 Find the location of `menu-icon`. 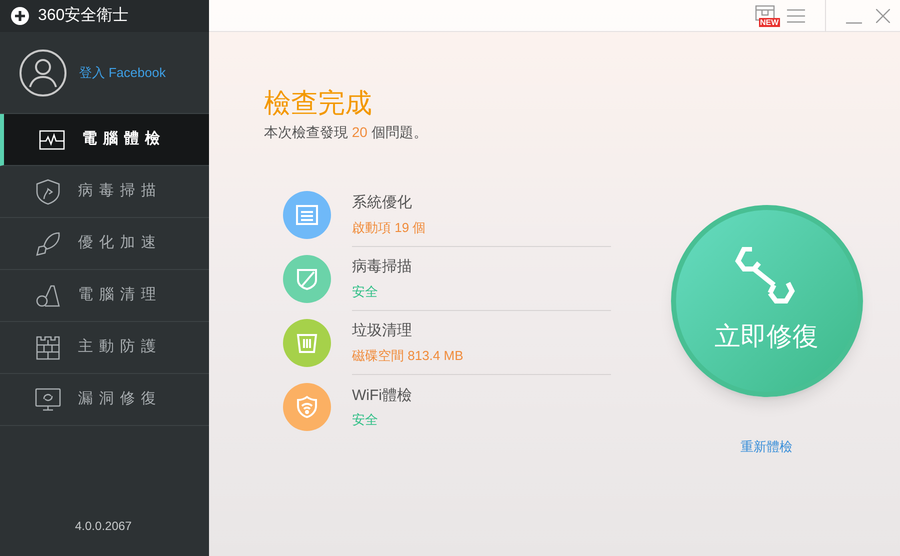

menu-icon is located at coordinates (796, 15).